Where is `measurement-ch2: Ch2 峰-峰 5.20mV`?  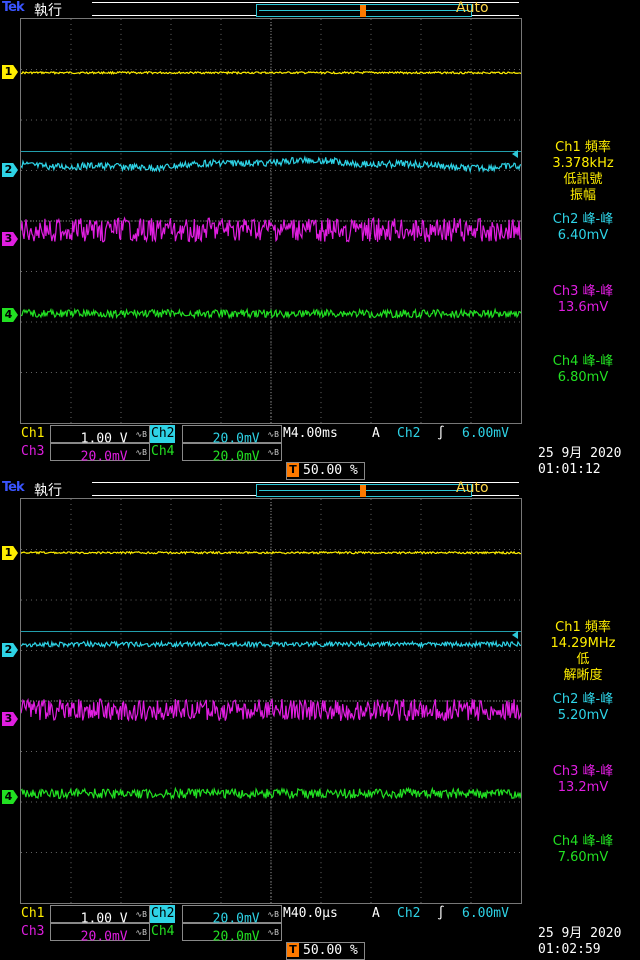 measurement-ch2: Ch2 峰-峰 5.20mV is located at coordinates (583, 708).